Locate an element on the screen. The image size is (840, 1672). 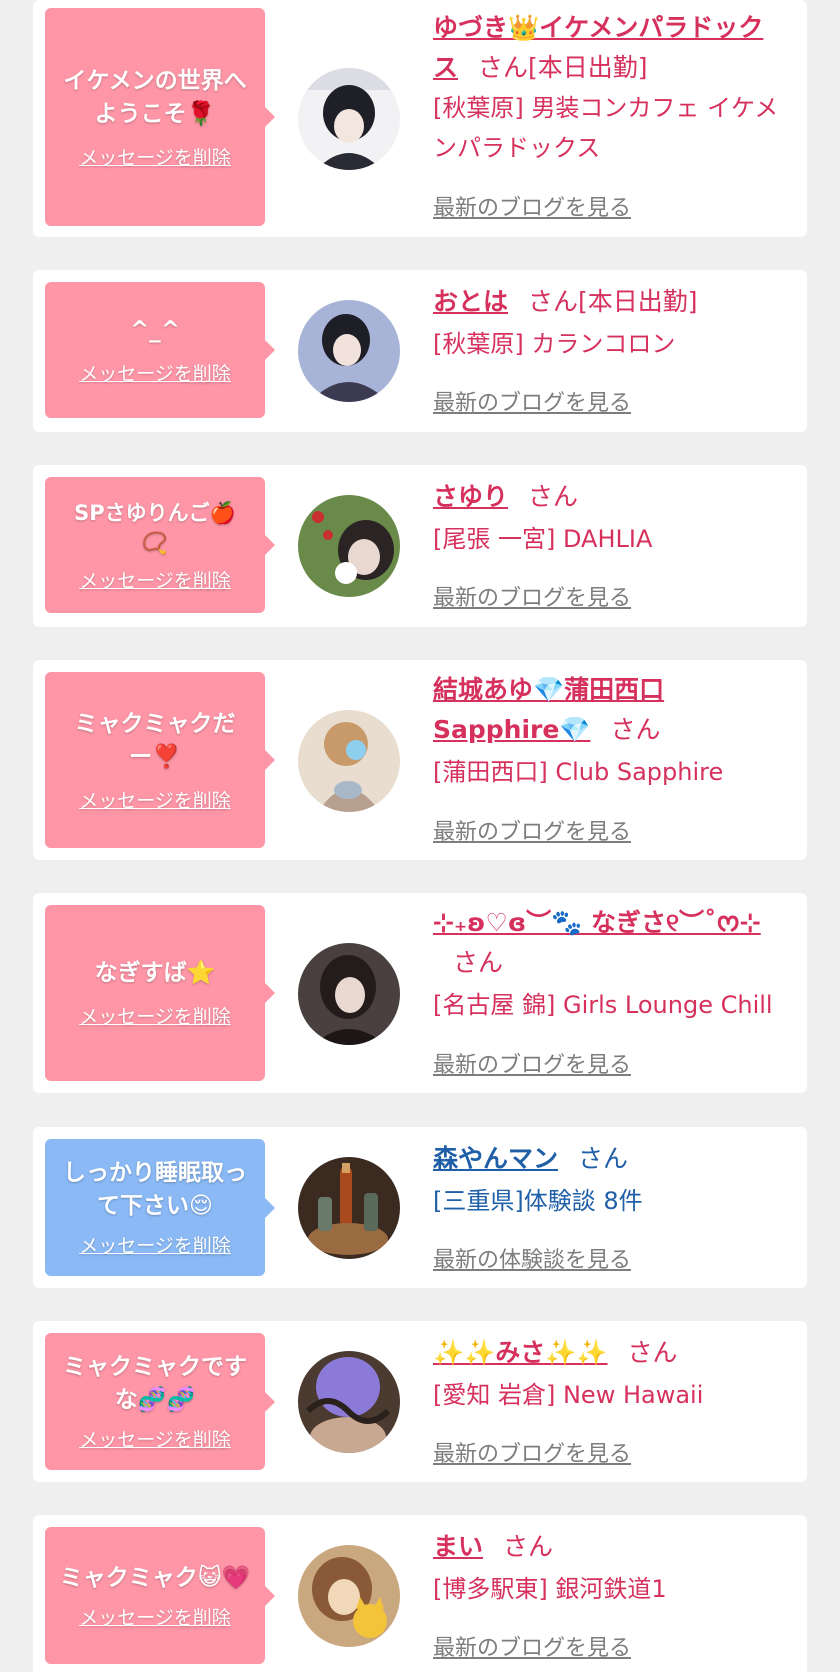
message-line: SPさゆりんご🍎 is located at coordinates (155, 512).